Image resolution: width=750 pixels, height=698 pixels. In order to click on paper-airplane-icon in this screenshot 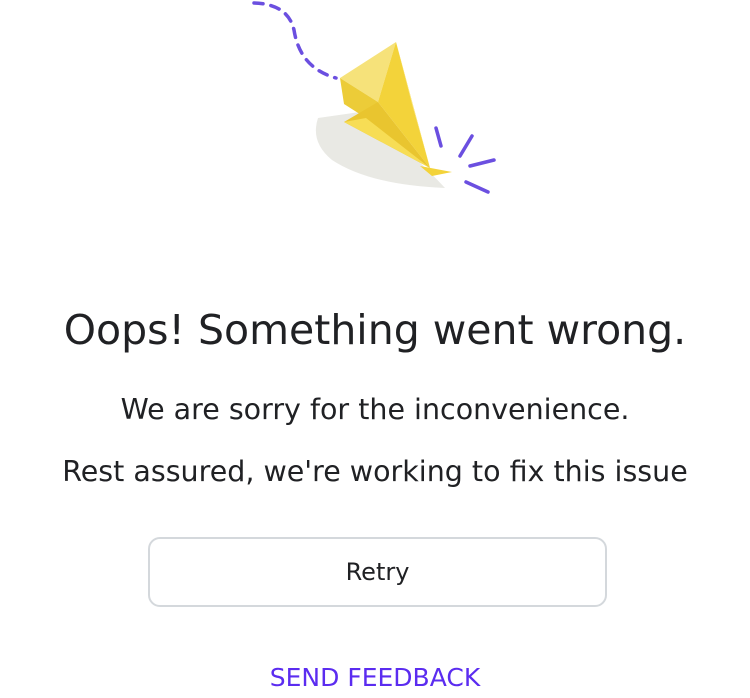, I will do `click(374, 97)`.